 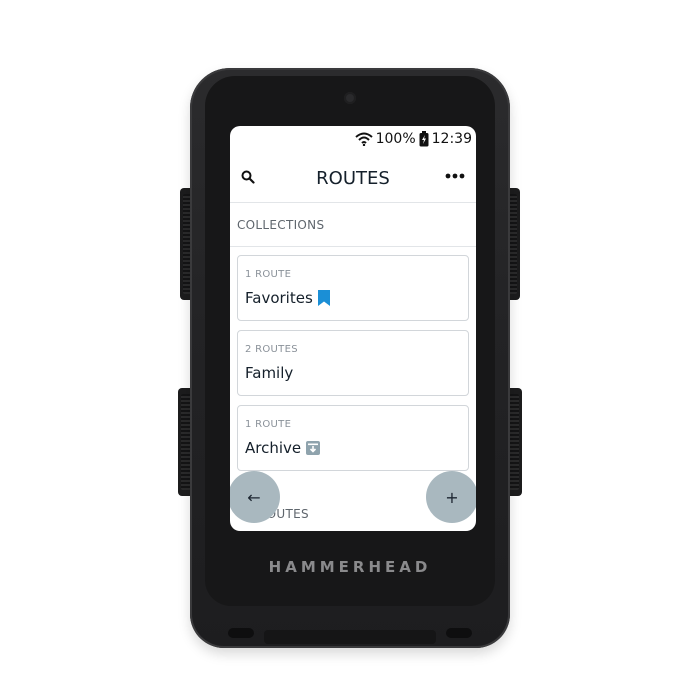 I want to click on collections-label: COLLECTIONS, so click(x=281, y=225).